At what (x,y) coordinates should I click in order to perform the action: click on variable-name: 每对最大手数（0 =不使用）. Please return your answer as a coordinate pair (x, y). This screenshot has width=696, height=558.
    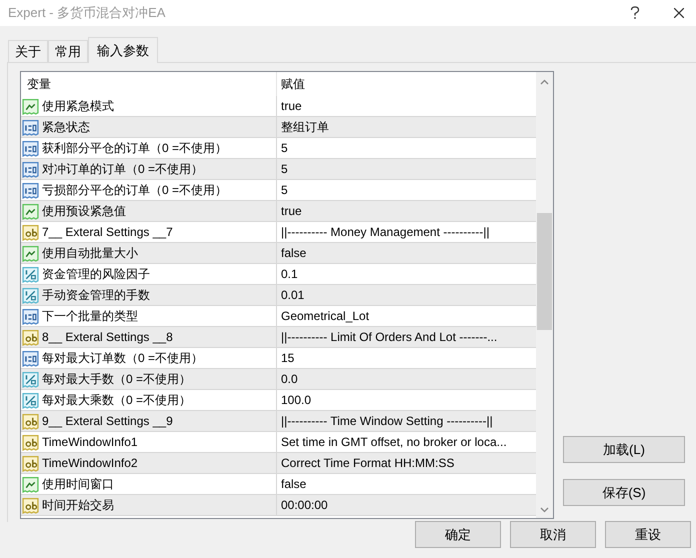
    Looking at the image, I should click on (117, 379).